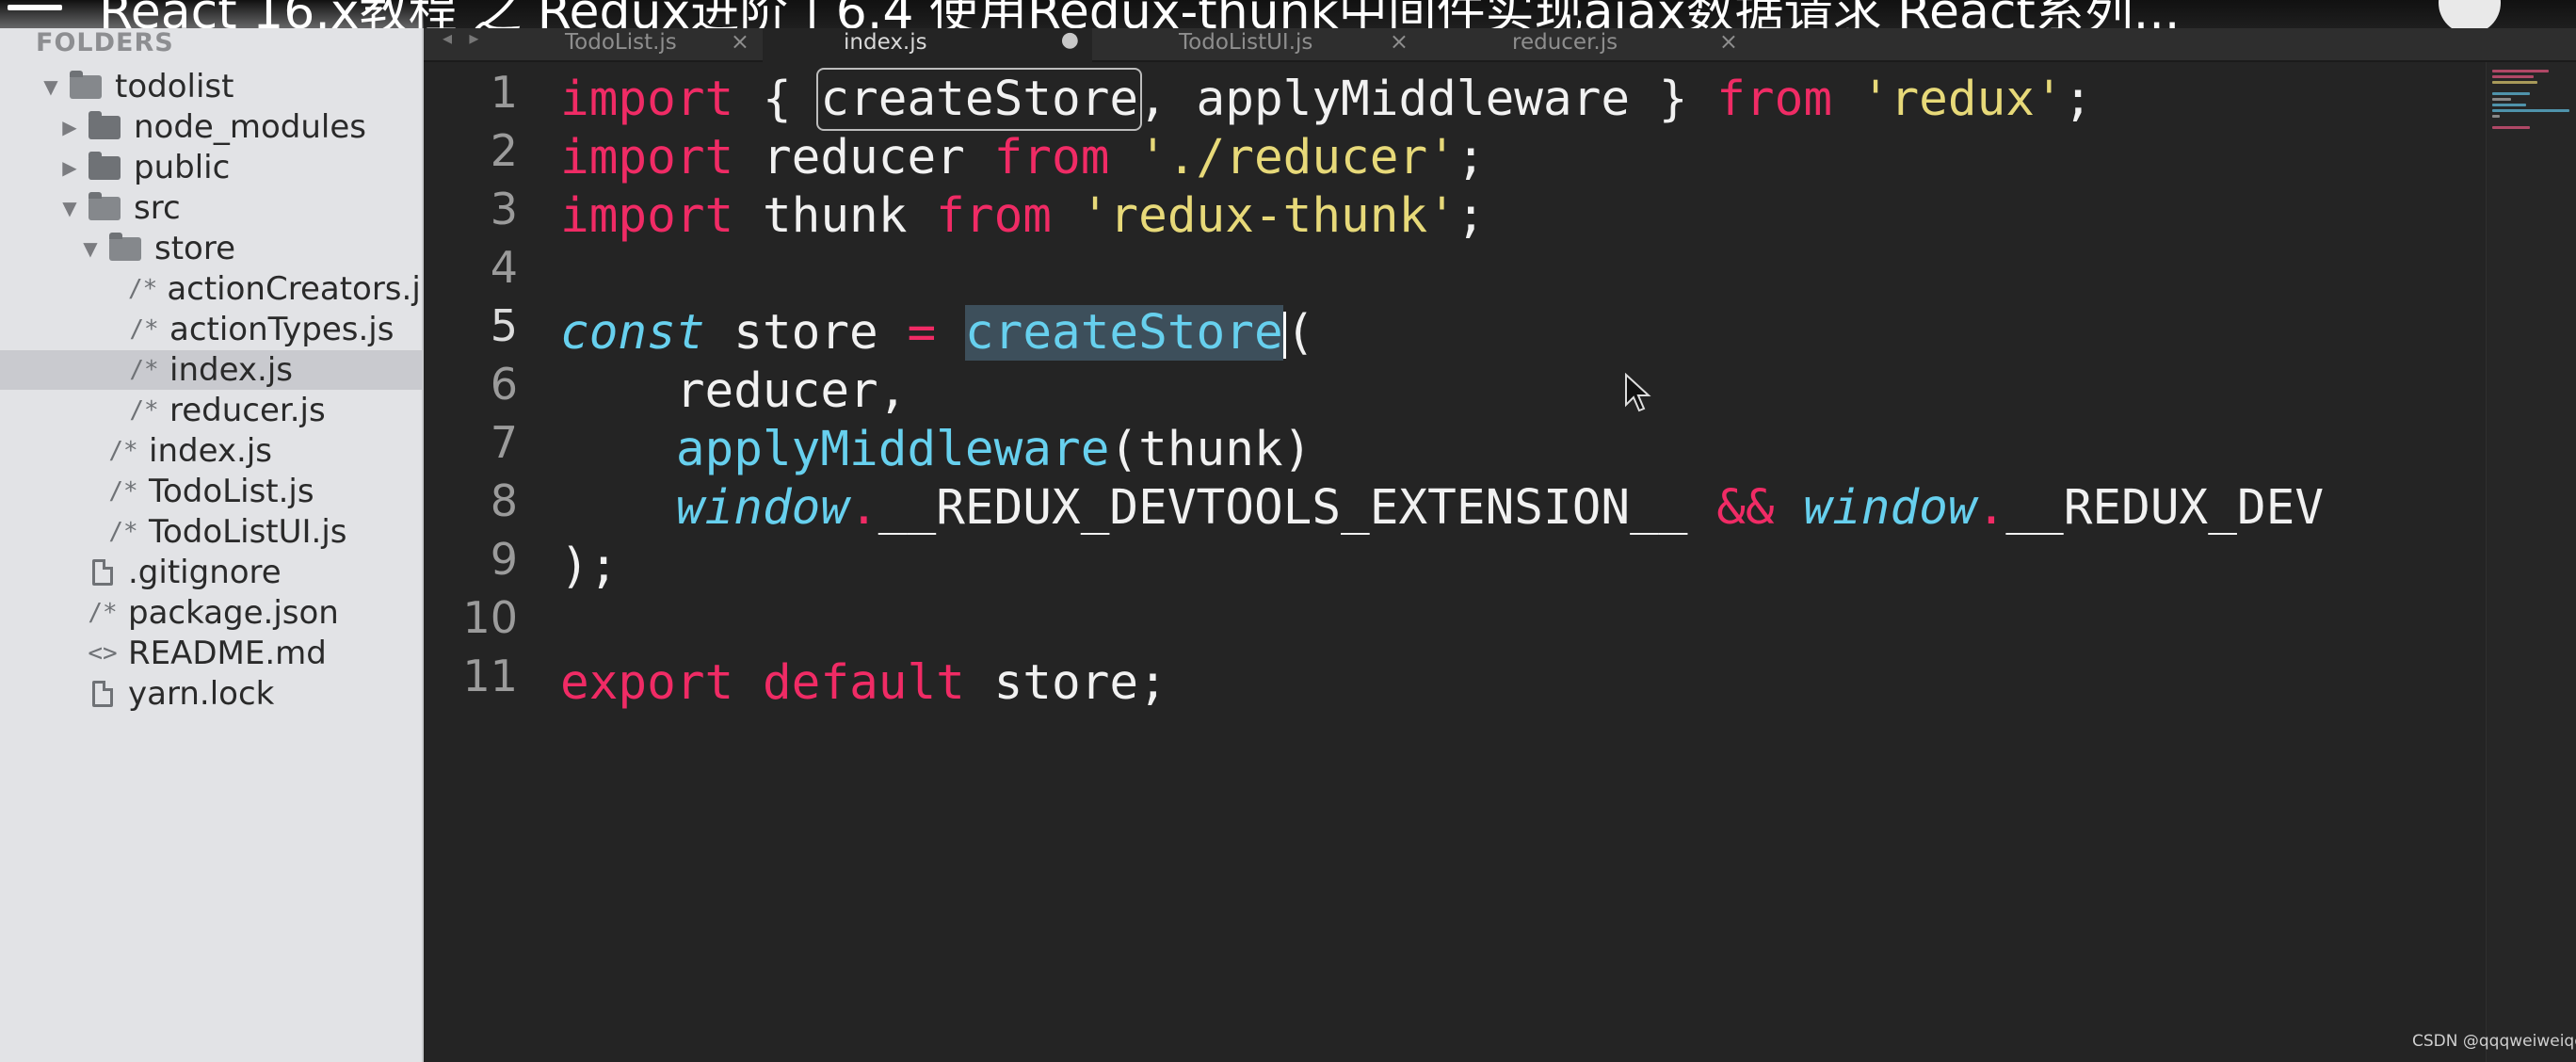 The height and width of the screenshot is (1062, 2576). I want to click on tree-folder-src: ▼ src, so click(211, 208).